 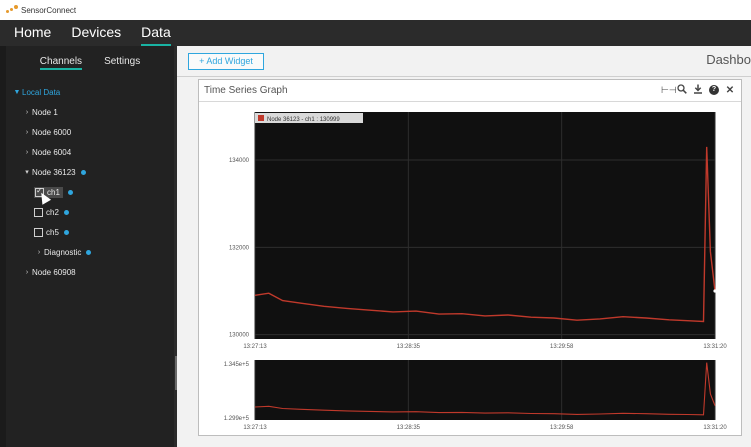 I want to click on info-icon: ?, so click(x=714, y=90).